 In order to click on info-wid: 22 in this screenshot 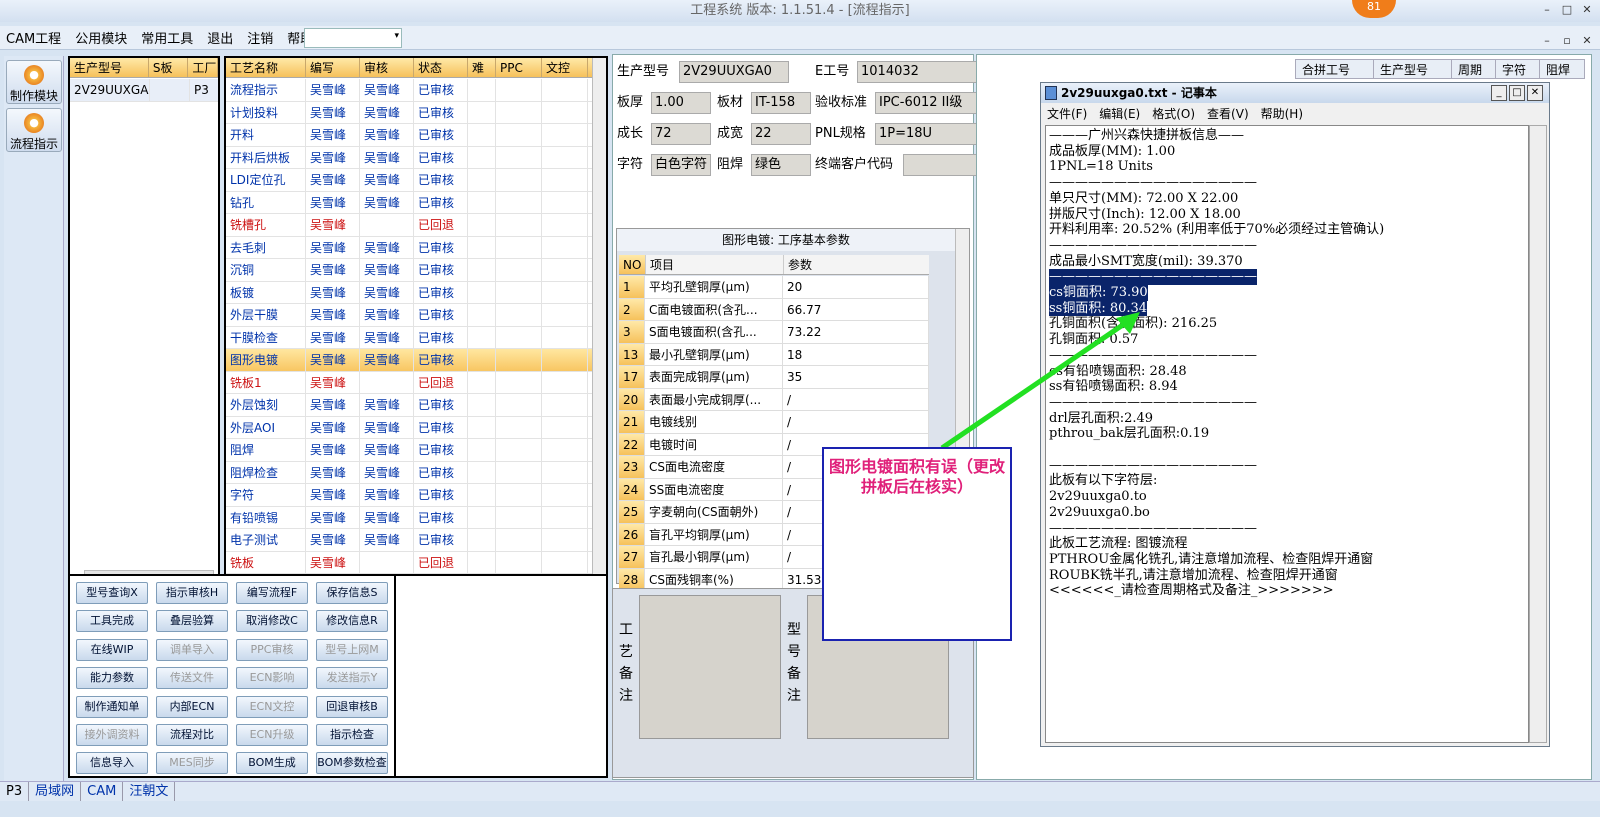, I will do `click(781, 134)`.